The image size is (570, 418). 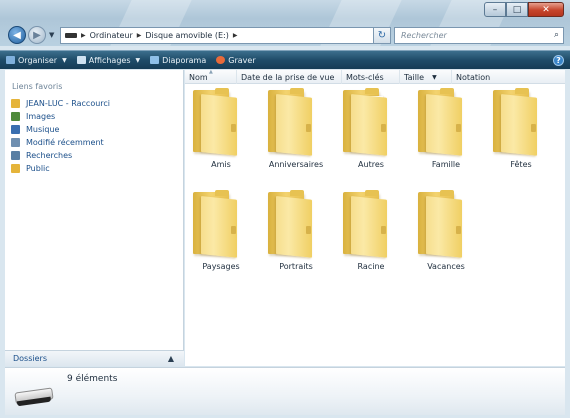 I want to click on column-header-name: Nom ▲, so click(x=211, y=76).